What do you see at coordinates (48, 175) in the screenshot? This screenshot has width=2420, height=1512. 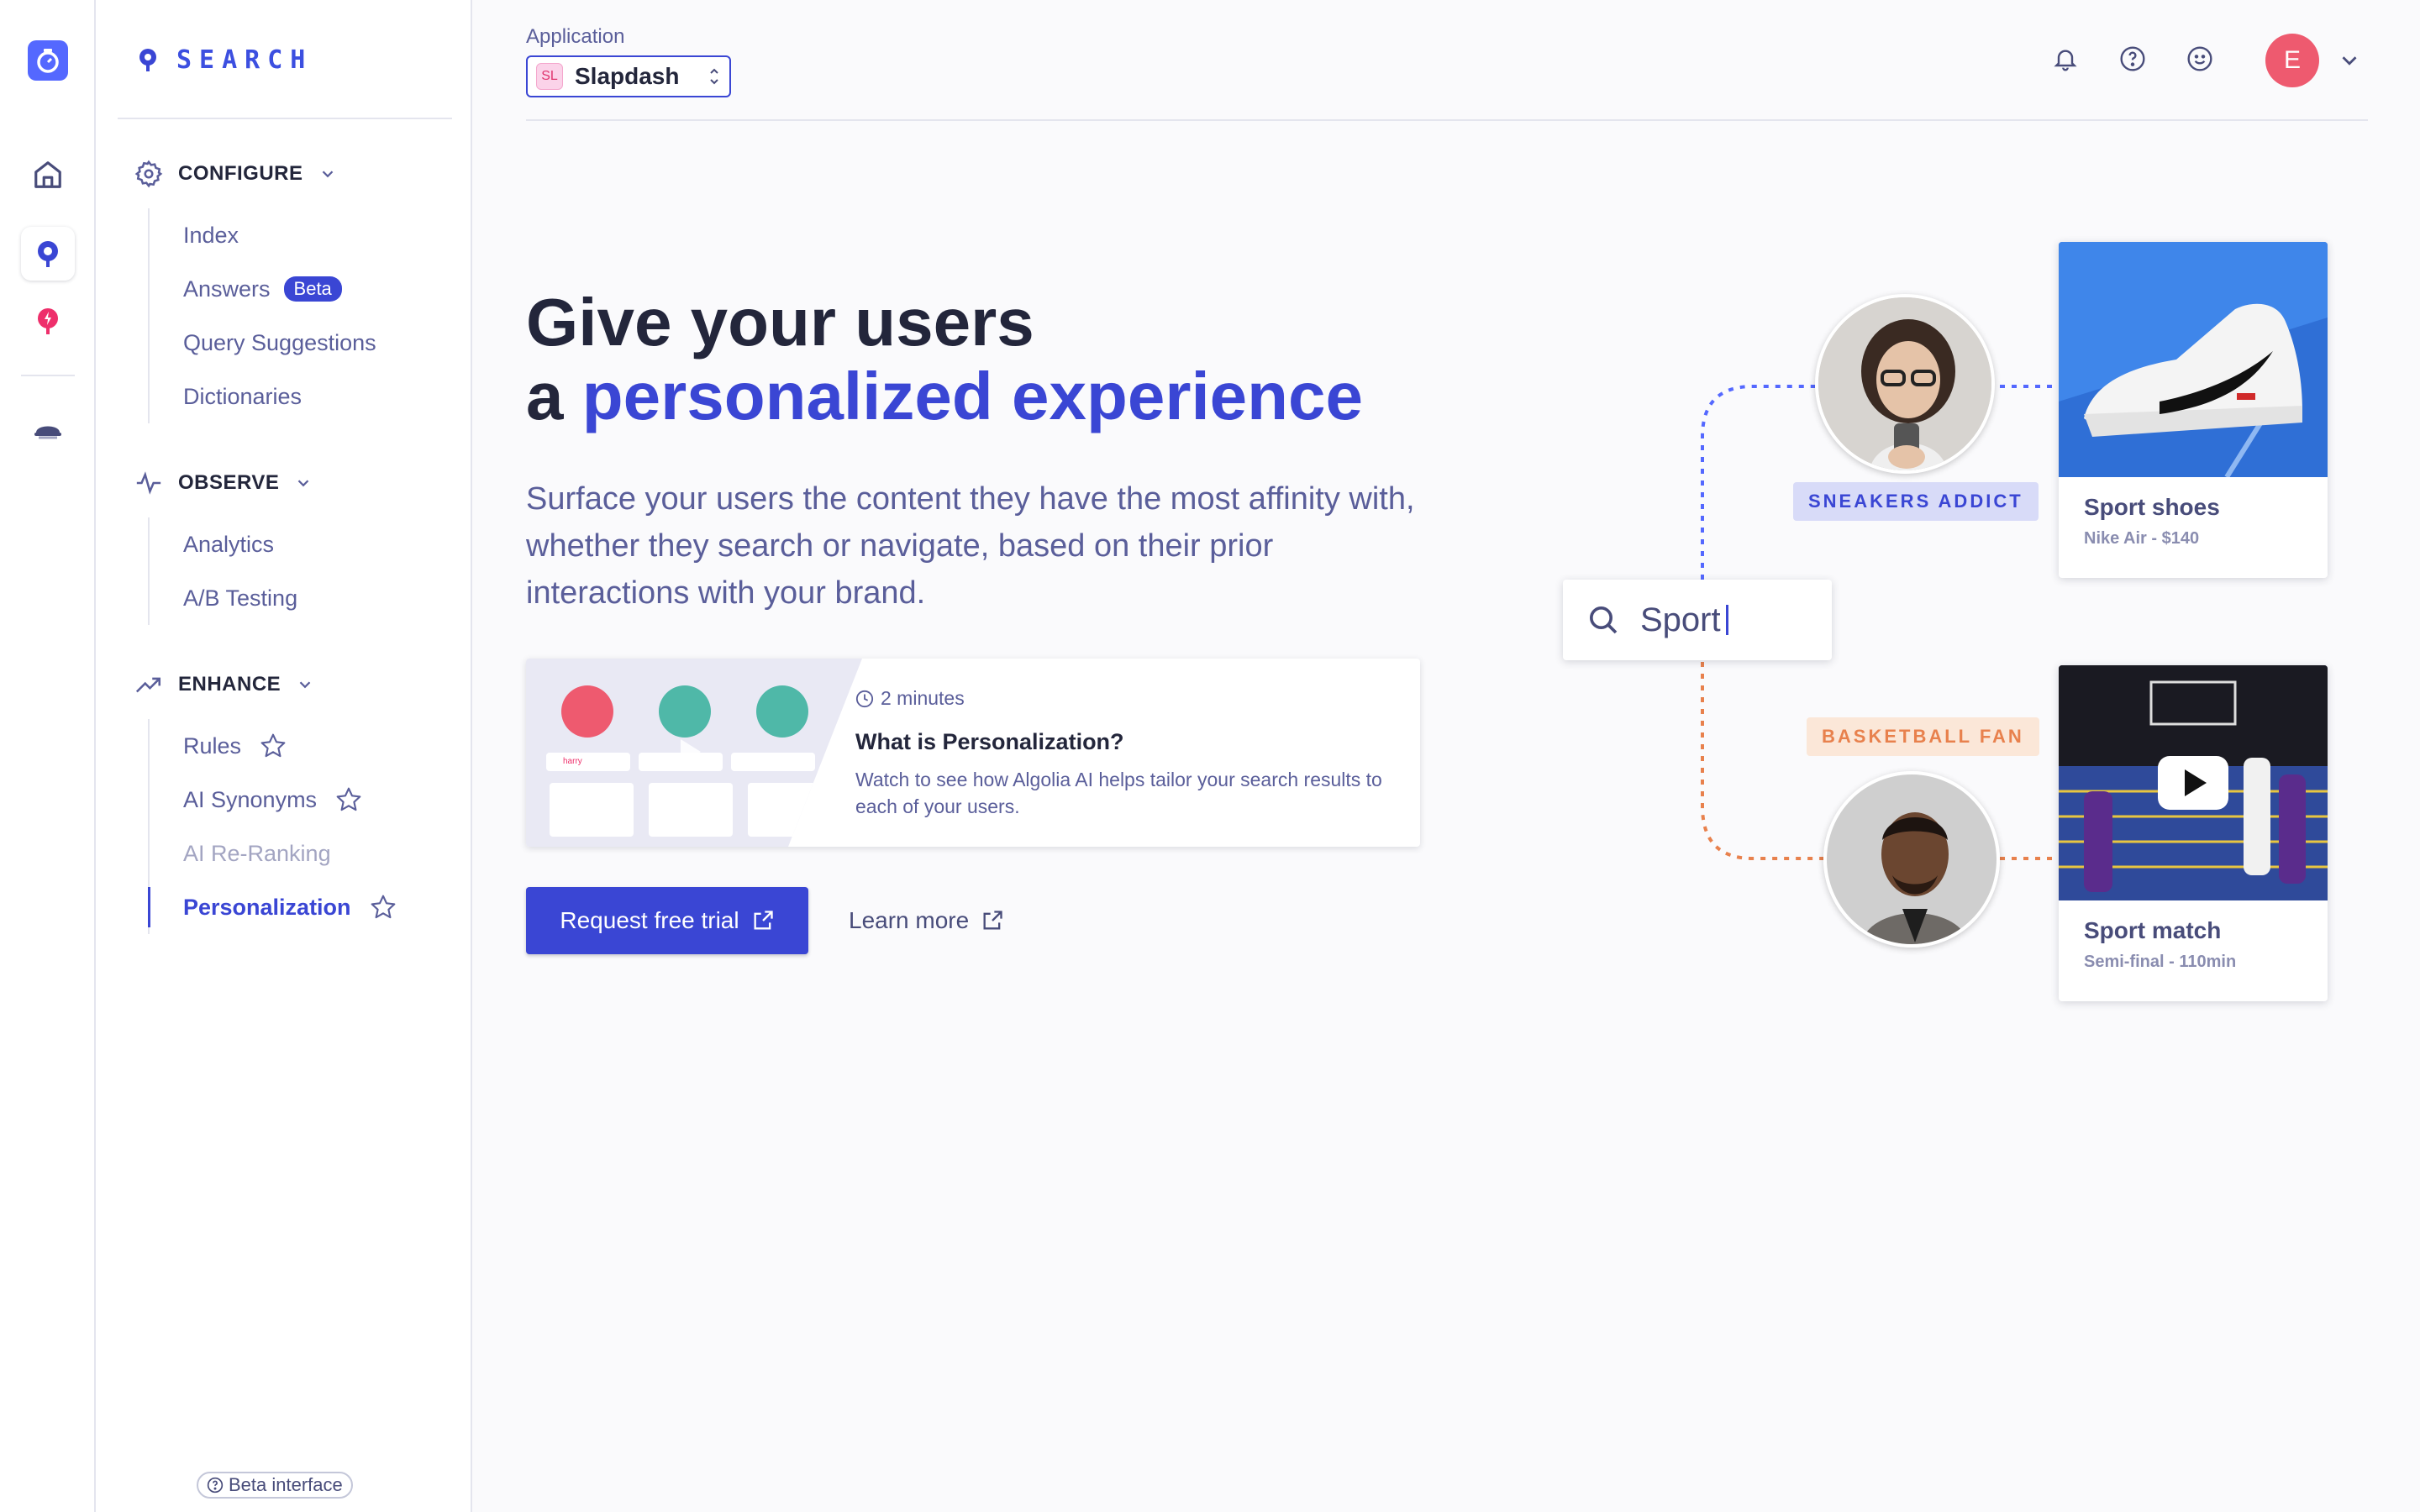 I see `home-icon` at bounding box center [48, 175].